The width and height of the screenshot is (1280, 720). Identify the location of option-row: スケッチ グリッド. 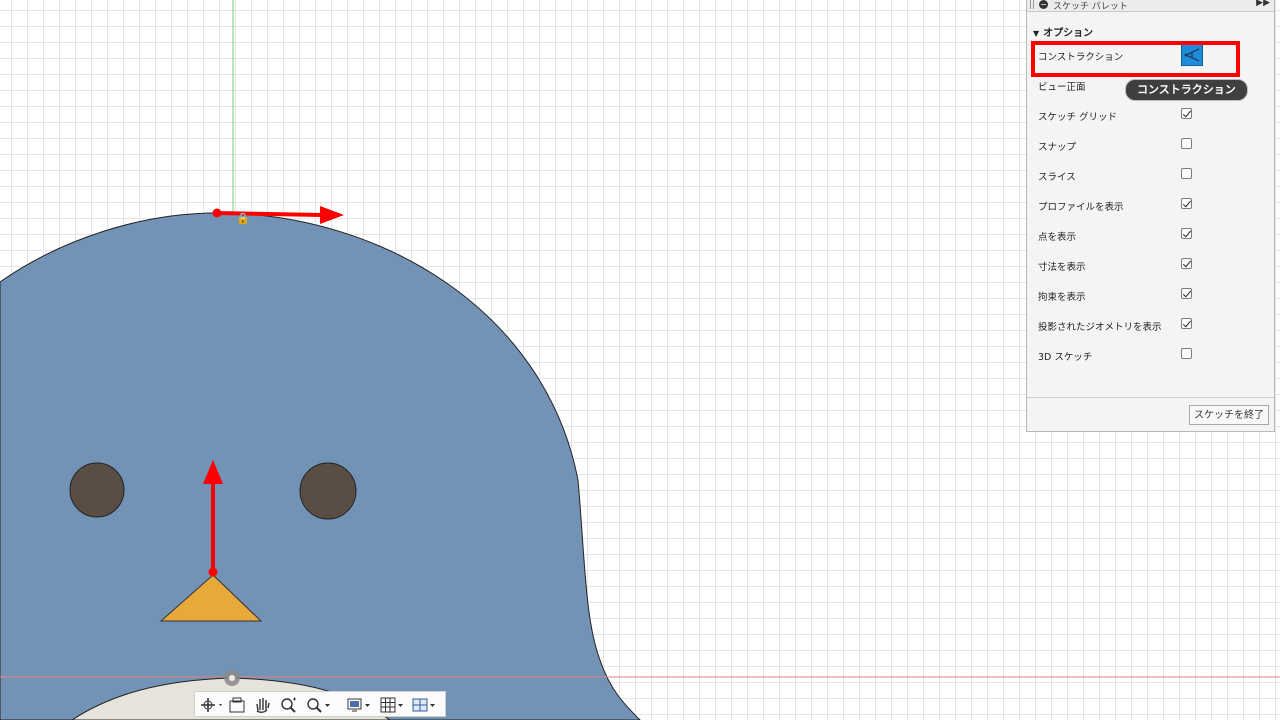
(1153, 115).